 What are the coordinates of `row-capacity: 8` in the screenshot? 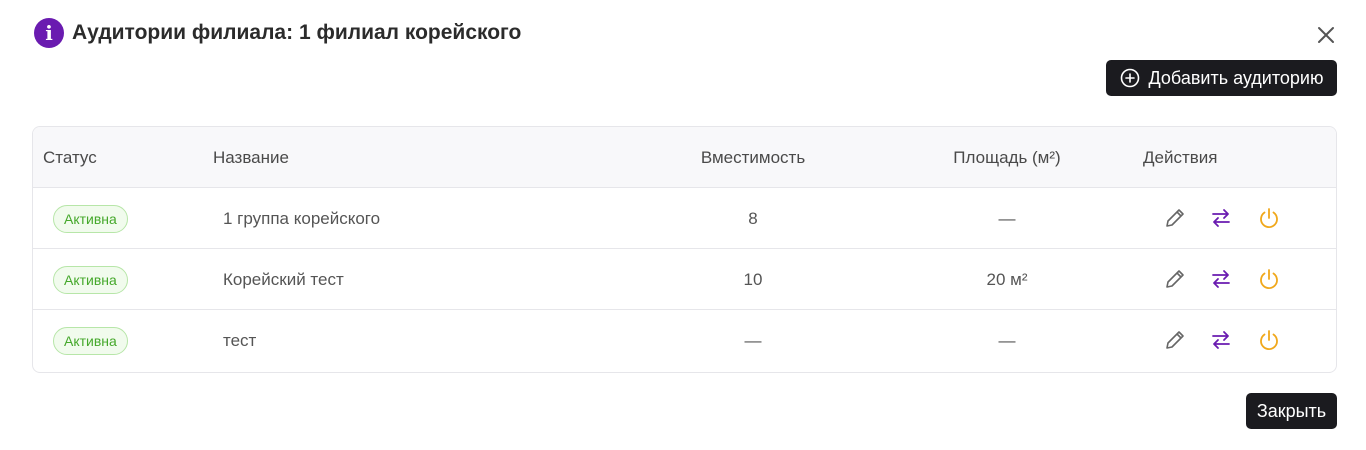 It's located at (753, 218).